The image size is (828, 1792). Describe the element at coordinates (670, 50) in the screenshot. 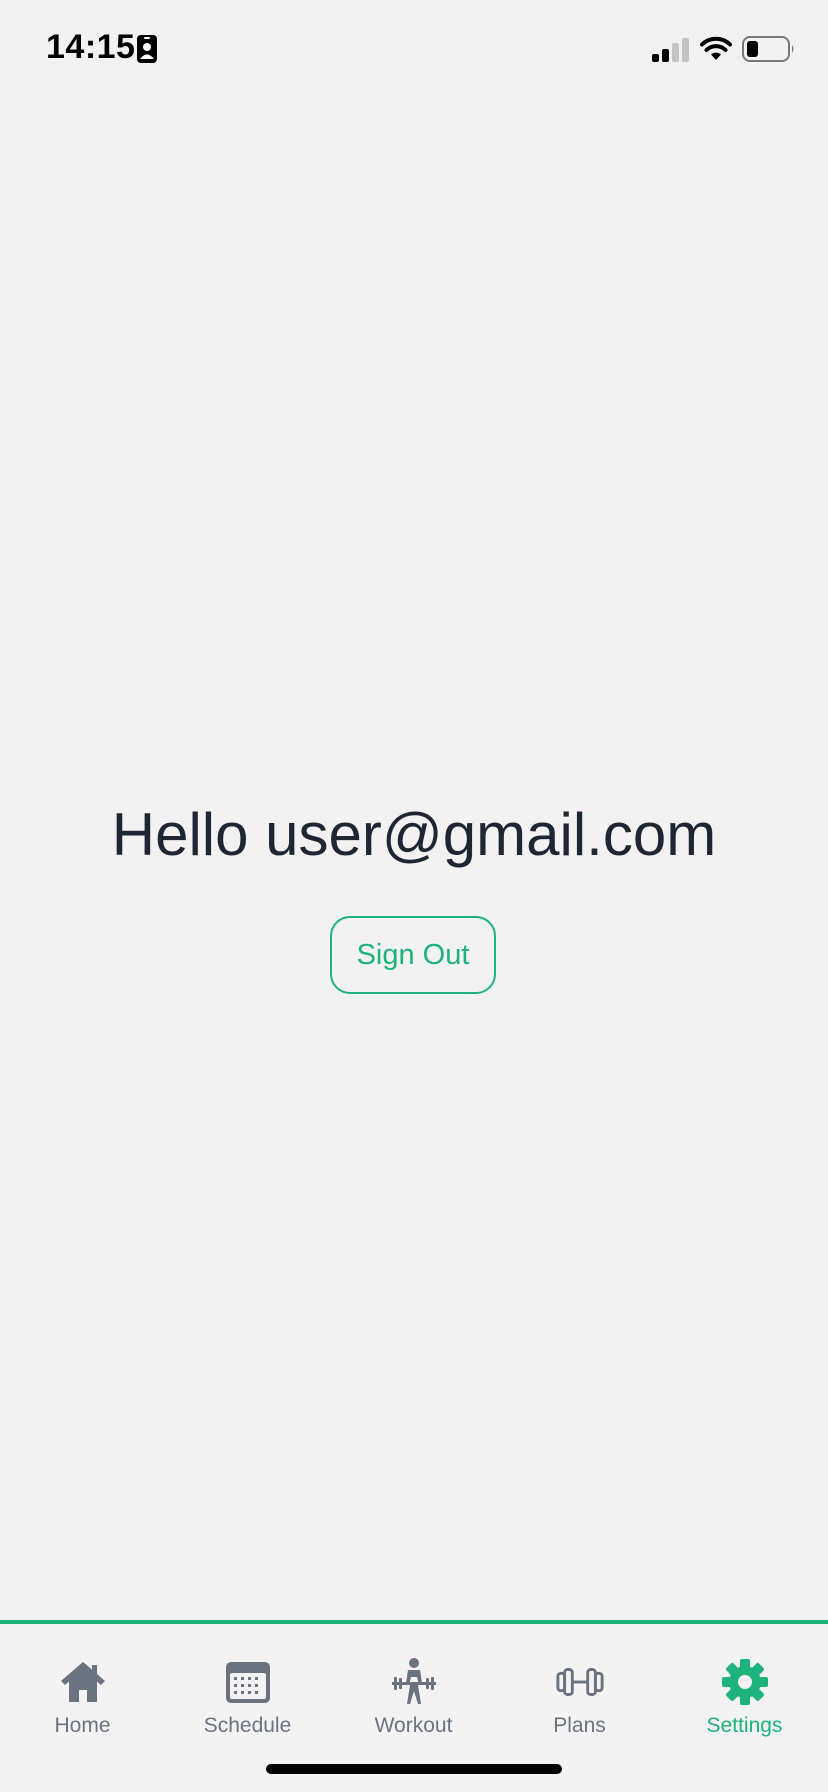

I see `cellular-signal-icon` at that location.